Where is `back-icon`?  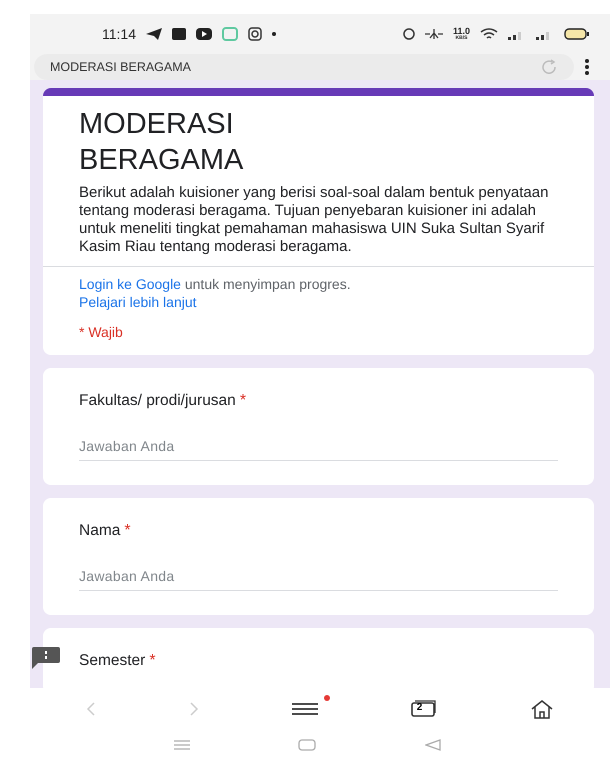 back-icon is located at coordinates (91, 709).